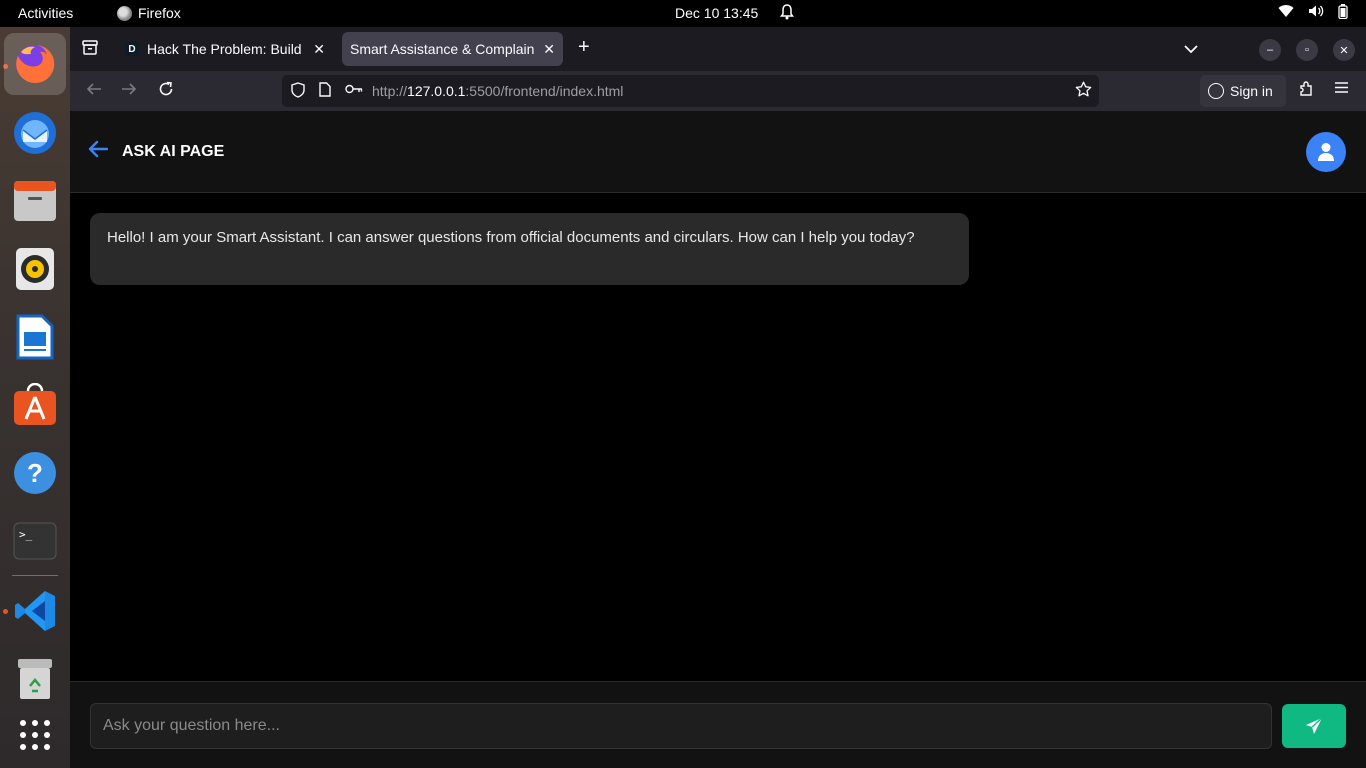  I want to click on wifi-icon, so click(1286, 11).